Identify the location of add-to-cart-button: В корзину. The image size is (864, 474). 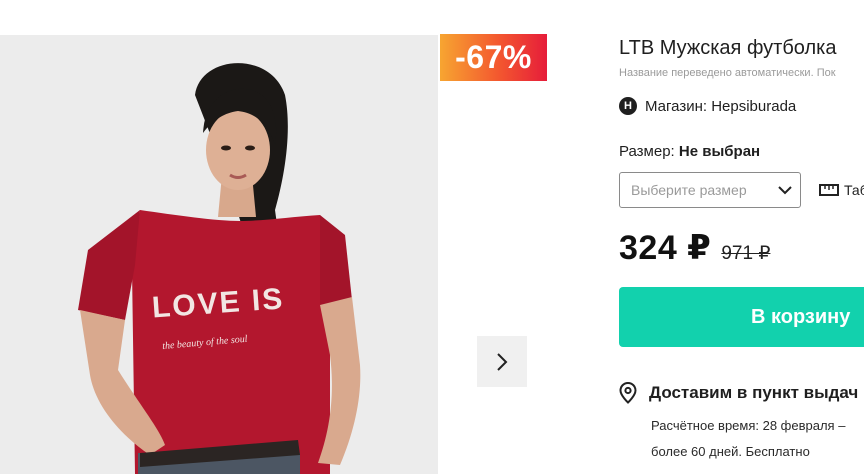
(741, 317).